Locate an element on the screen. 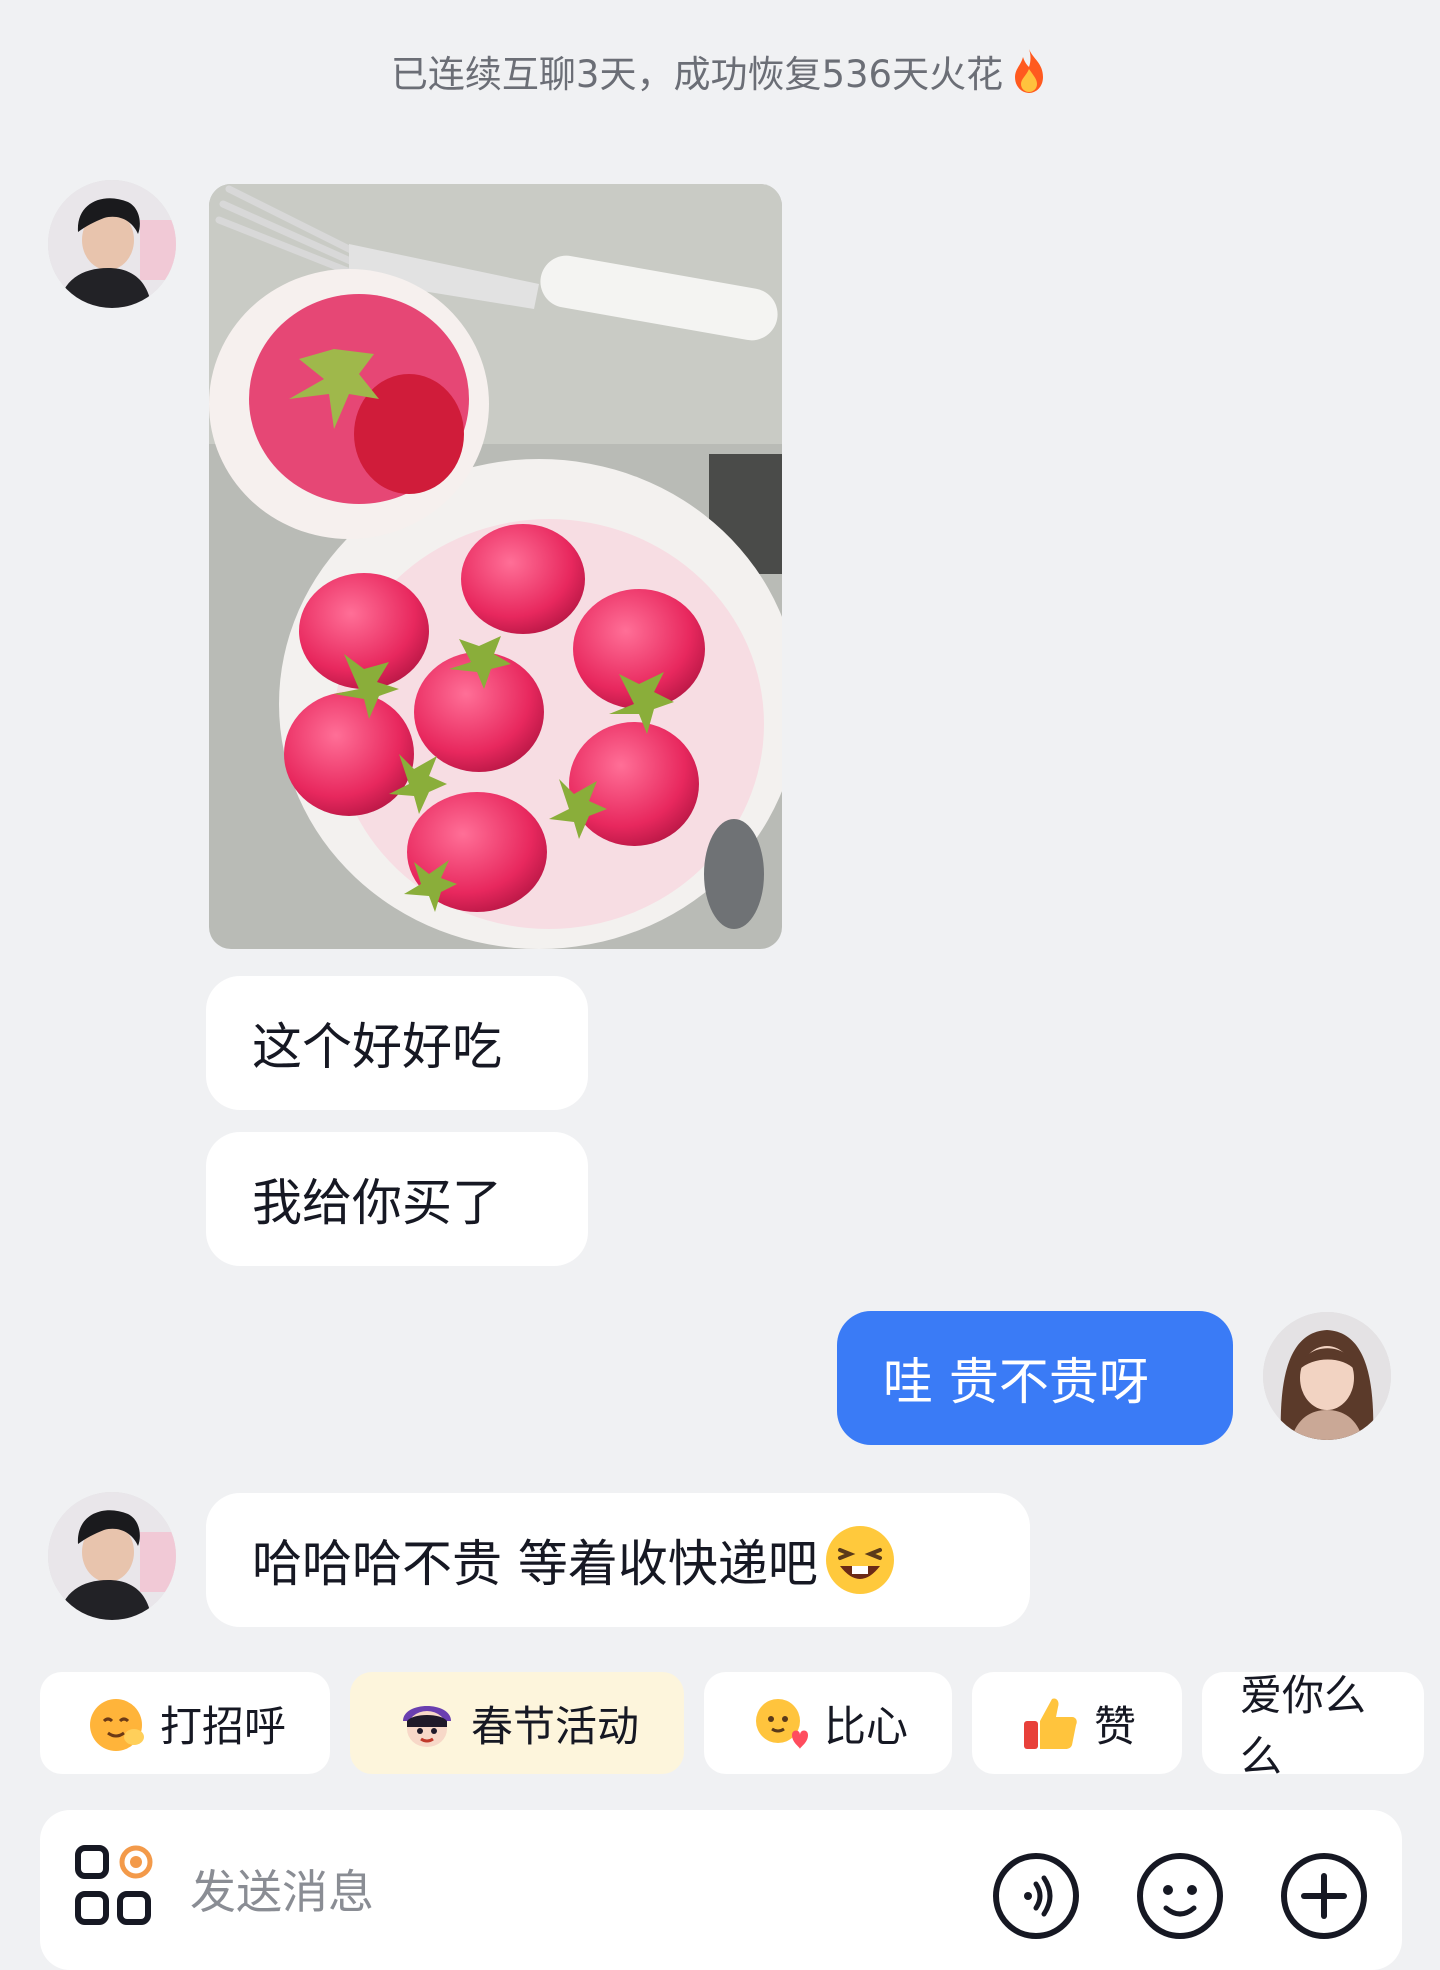 This screenshot has height=1970, width=1440. emoji-icon is located at coordinates (1180, 1896).